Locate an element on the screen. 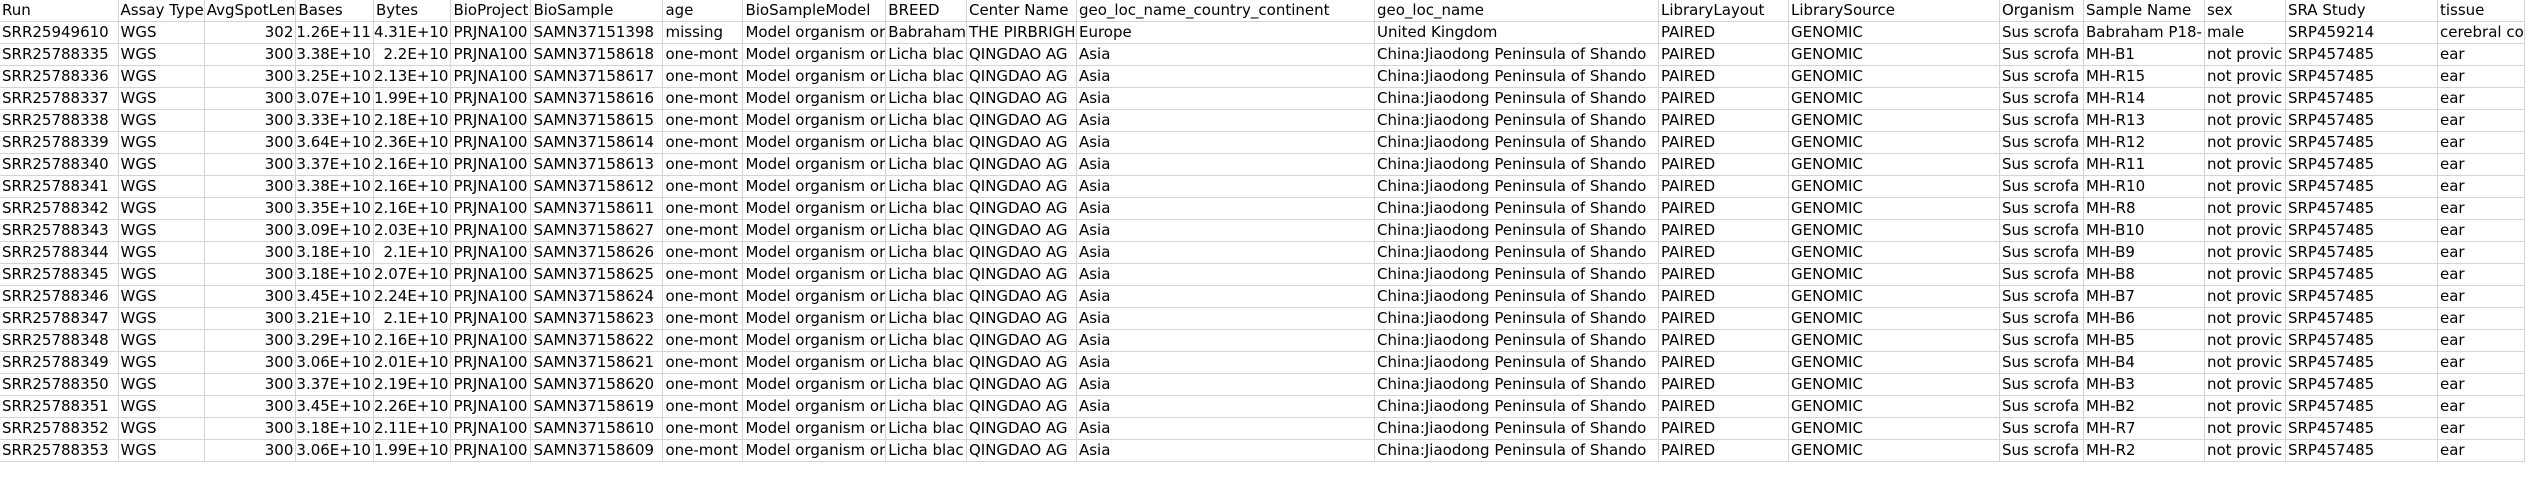 The width and height of the screenshot is (2531, 484). table-cell: 3.38E+10 is located at coordinates (334, 54).